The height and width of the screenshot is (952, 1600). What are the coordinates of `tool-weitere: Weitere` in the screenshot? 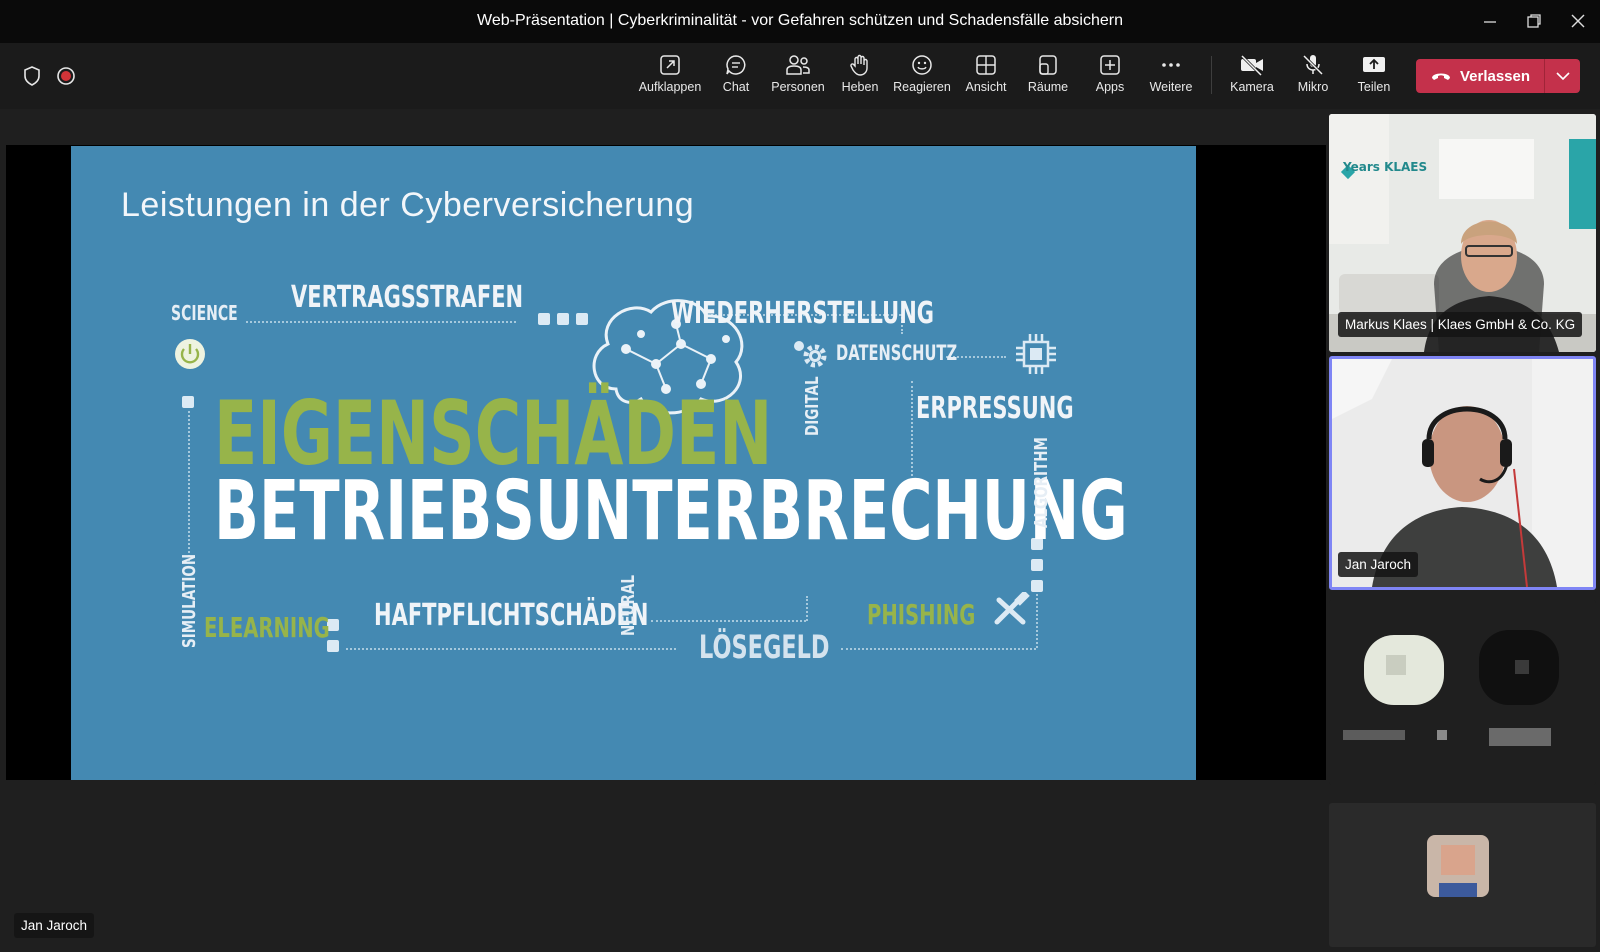 It's located at (1171, 79).